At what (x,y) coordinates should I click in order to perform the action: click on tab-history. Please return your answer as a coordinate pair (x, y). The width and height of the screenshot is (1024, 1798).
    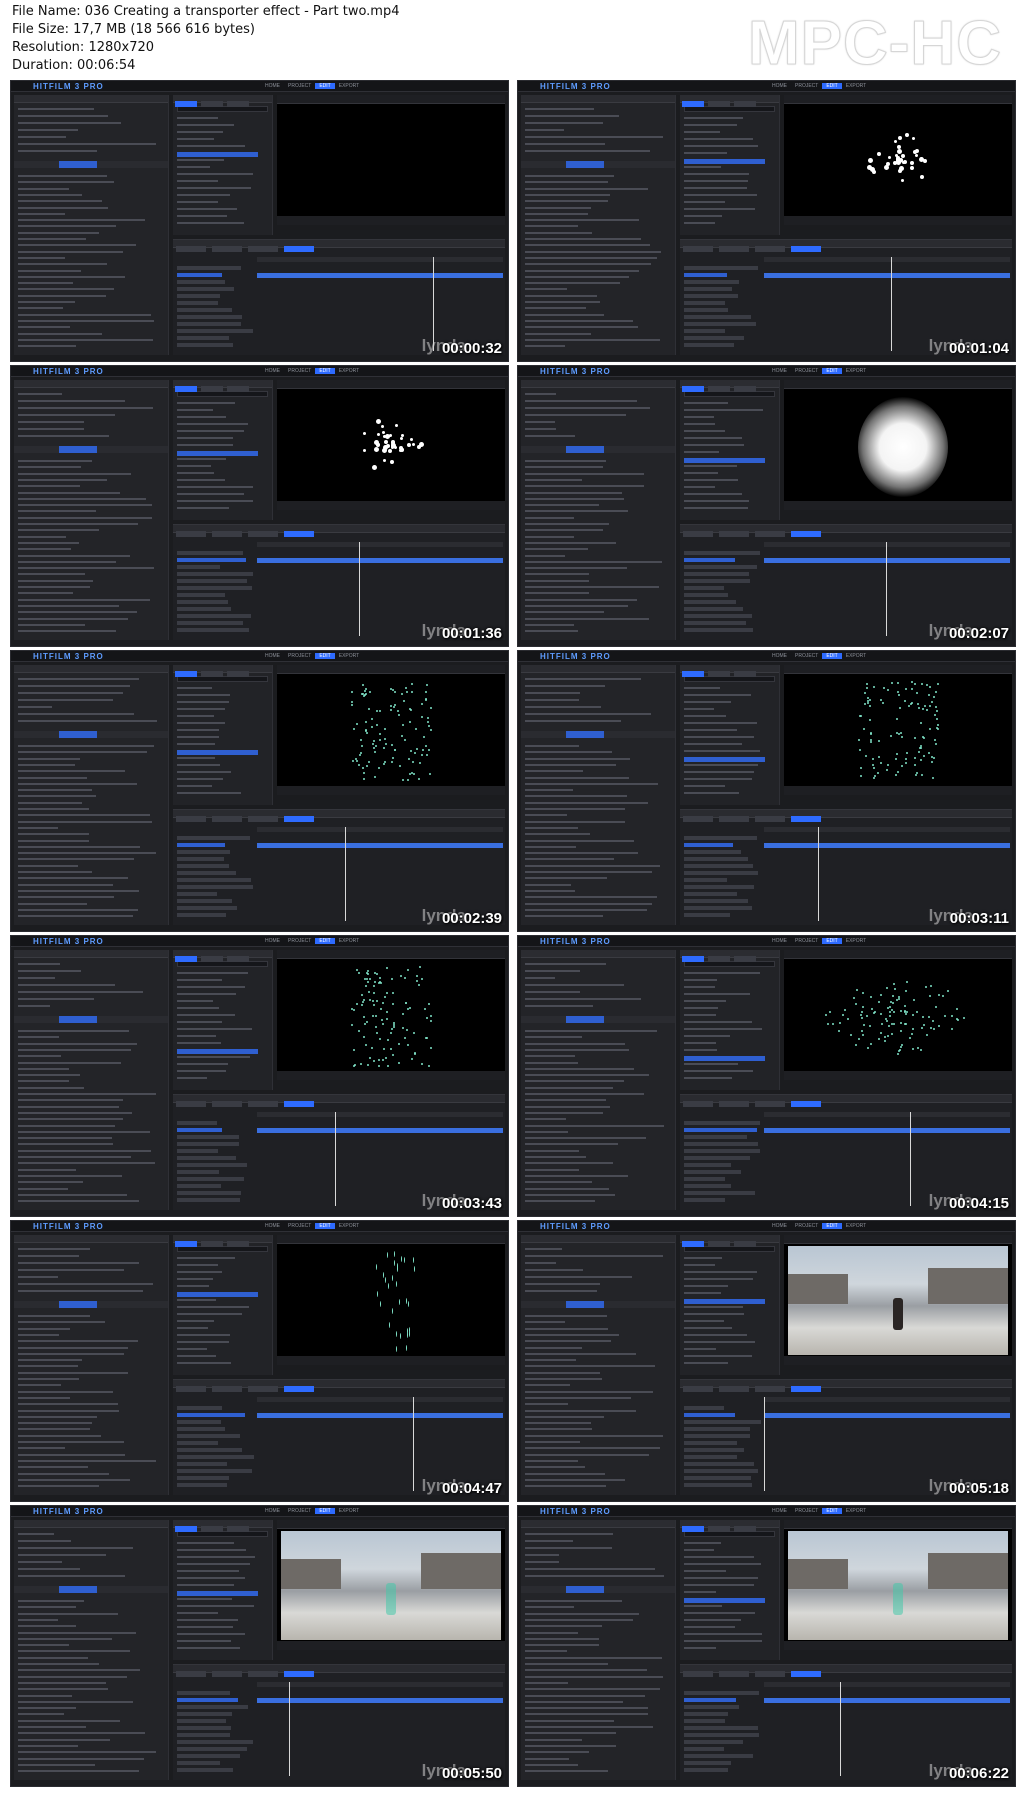
    Looking at the image, I should click on (745, 104).